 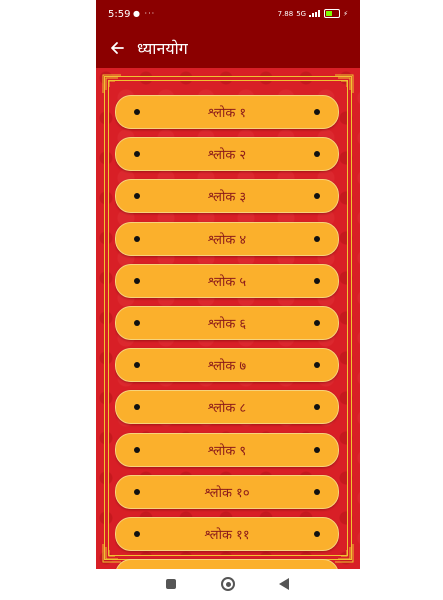 I want to click on system-nav-bar, so click(x=228, y=584).